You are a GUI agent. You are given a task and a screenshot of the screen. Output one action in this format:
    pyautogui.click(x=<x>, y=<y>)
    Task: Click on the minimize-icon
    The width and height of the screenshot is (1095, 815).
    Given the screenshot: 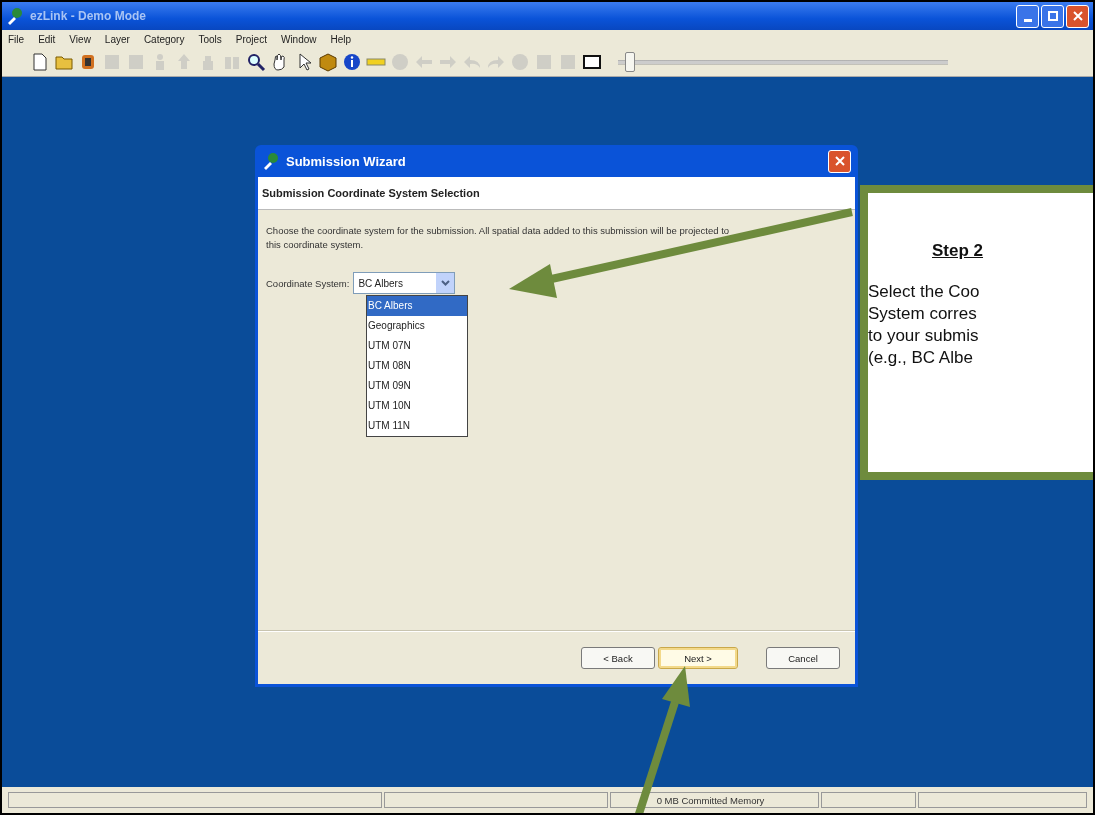 What is the action you would take?
    pyautogui.click(x=1027, y=20)
    